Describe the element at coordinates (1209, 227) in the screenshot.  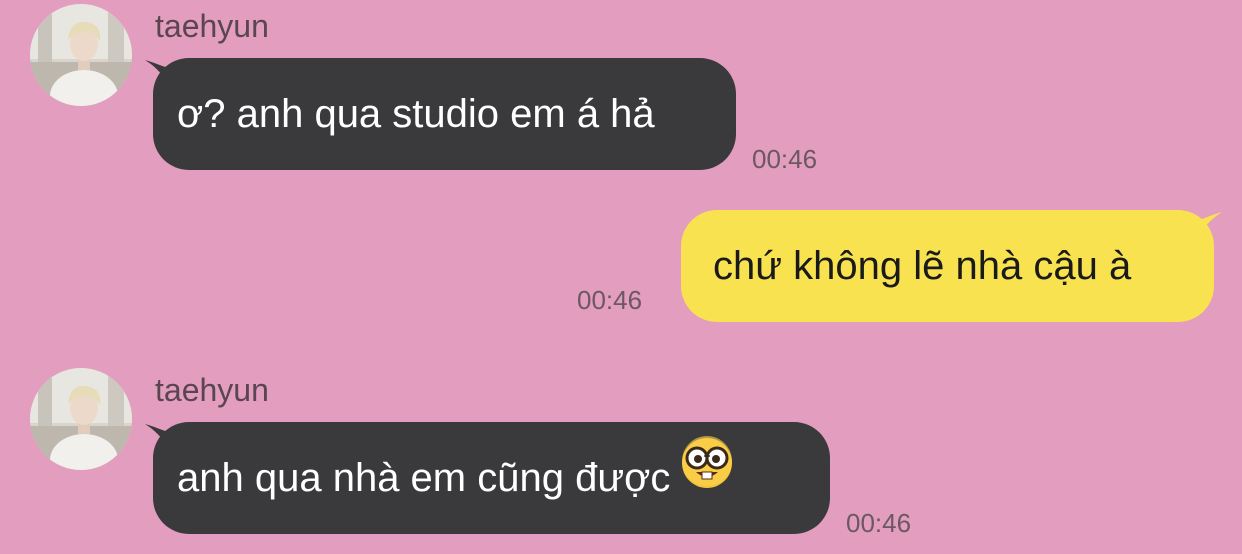
I see `bubble-tail` at that location.